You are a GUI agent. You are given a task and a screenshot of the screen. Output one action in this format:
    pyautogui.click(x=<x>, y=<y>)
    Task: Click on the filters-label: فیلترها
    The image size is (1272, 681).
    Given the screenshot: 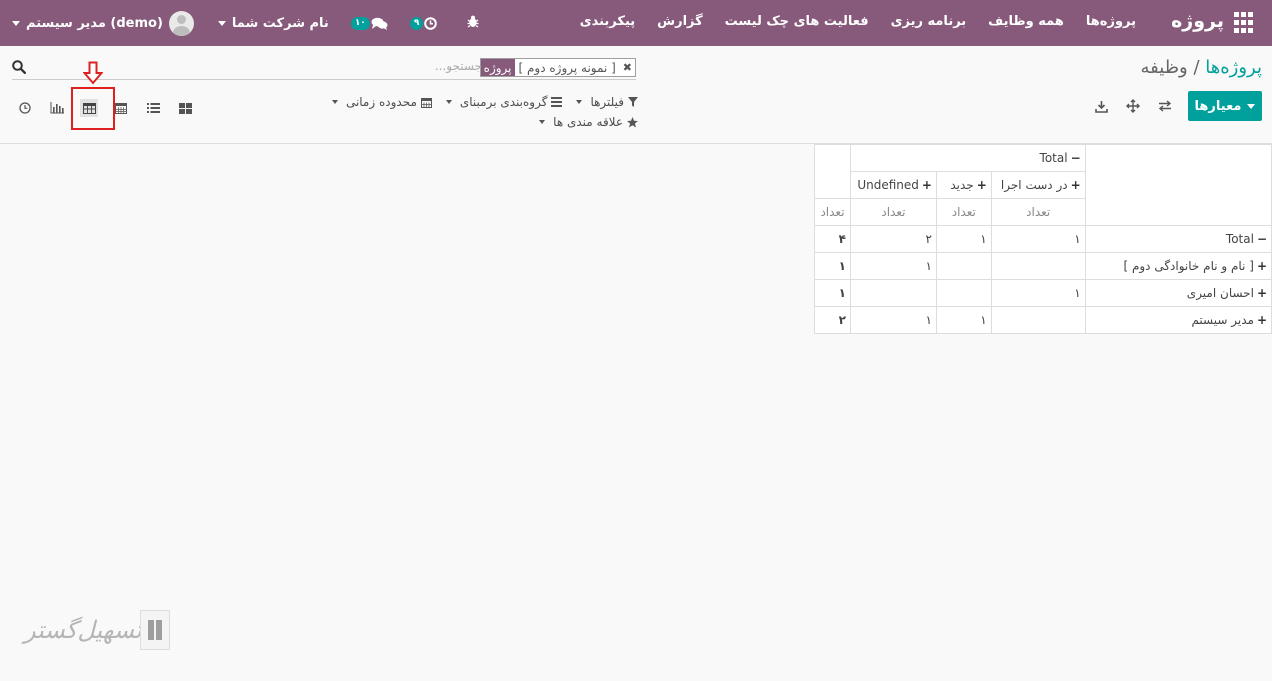 What is the action you would take?
    pyautogui.click(x=607, y=102)
    